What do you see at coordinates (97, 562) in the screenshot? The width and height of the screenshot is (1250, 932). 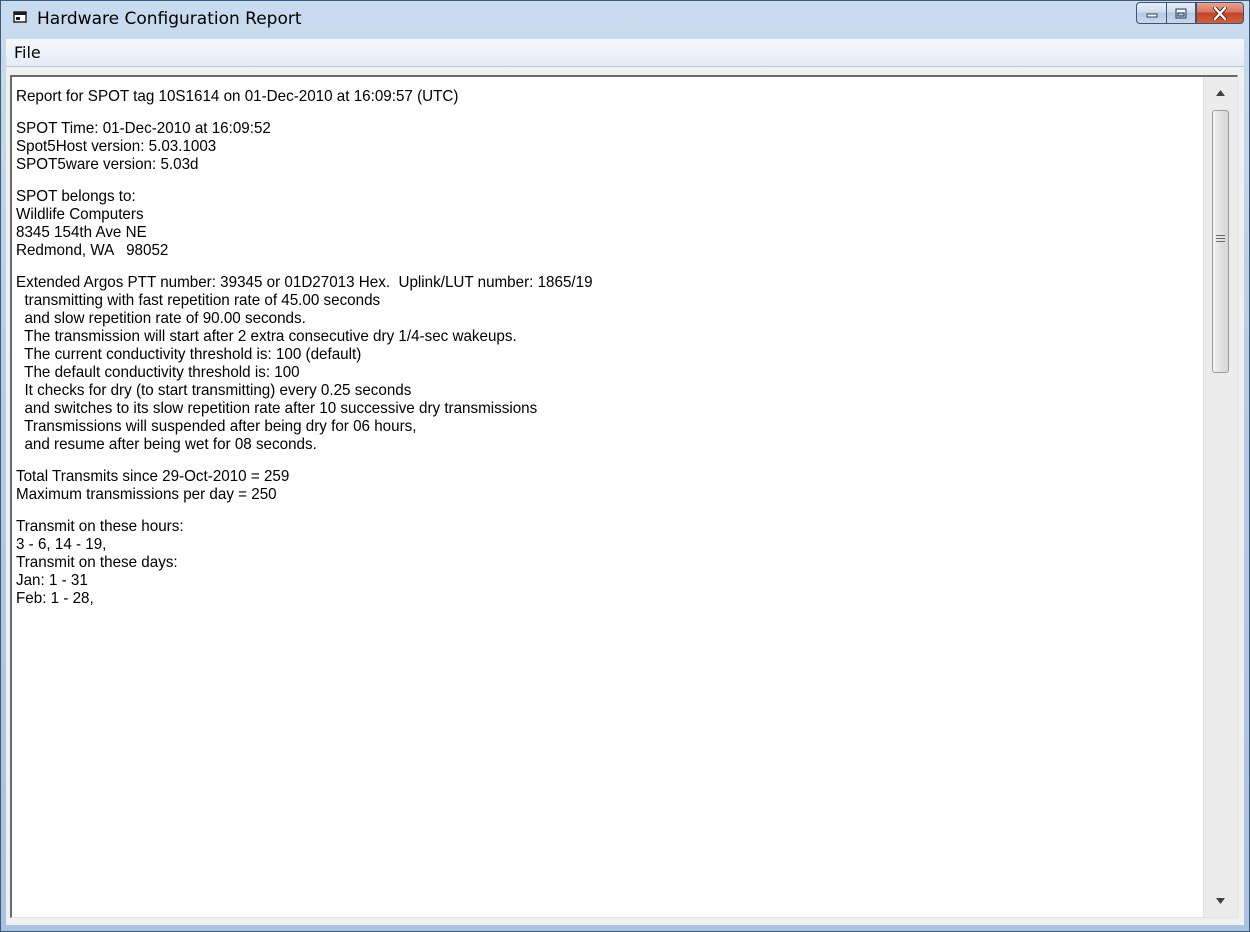 I see `report-line: Transmit on these days:` at bounding box center [97, 562].